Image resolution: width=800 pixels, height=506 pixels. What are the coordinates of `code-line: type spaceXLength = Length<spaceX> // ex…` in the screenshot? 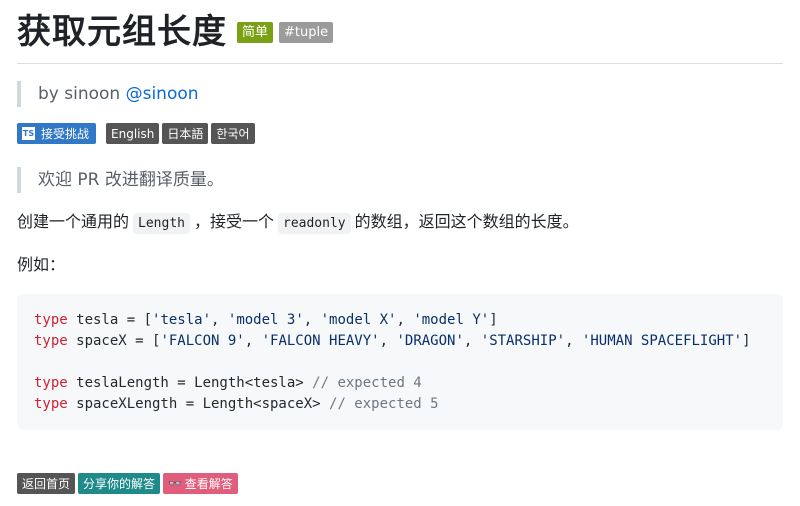 It's located at (408, 404).